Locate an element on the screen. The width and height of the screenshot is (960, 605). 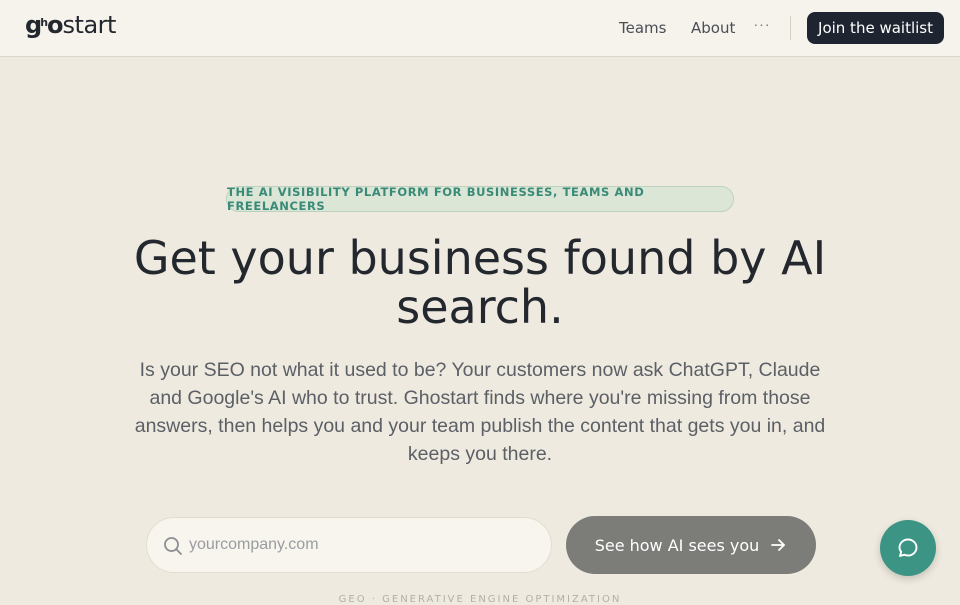
nav-divider is located at coordinates (790, 28).